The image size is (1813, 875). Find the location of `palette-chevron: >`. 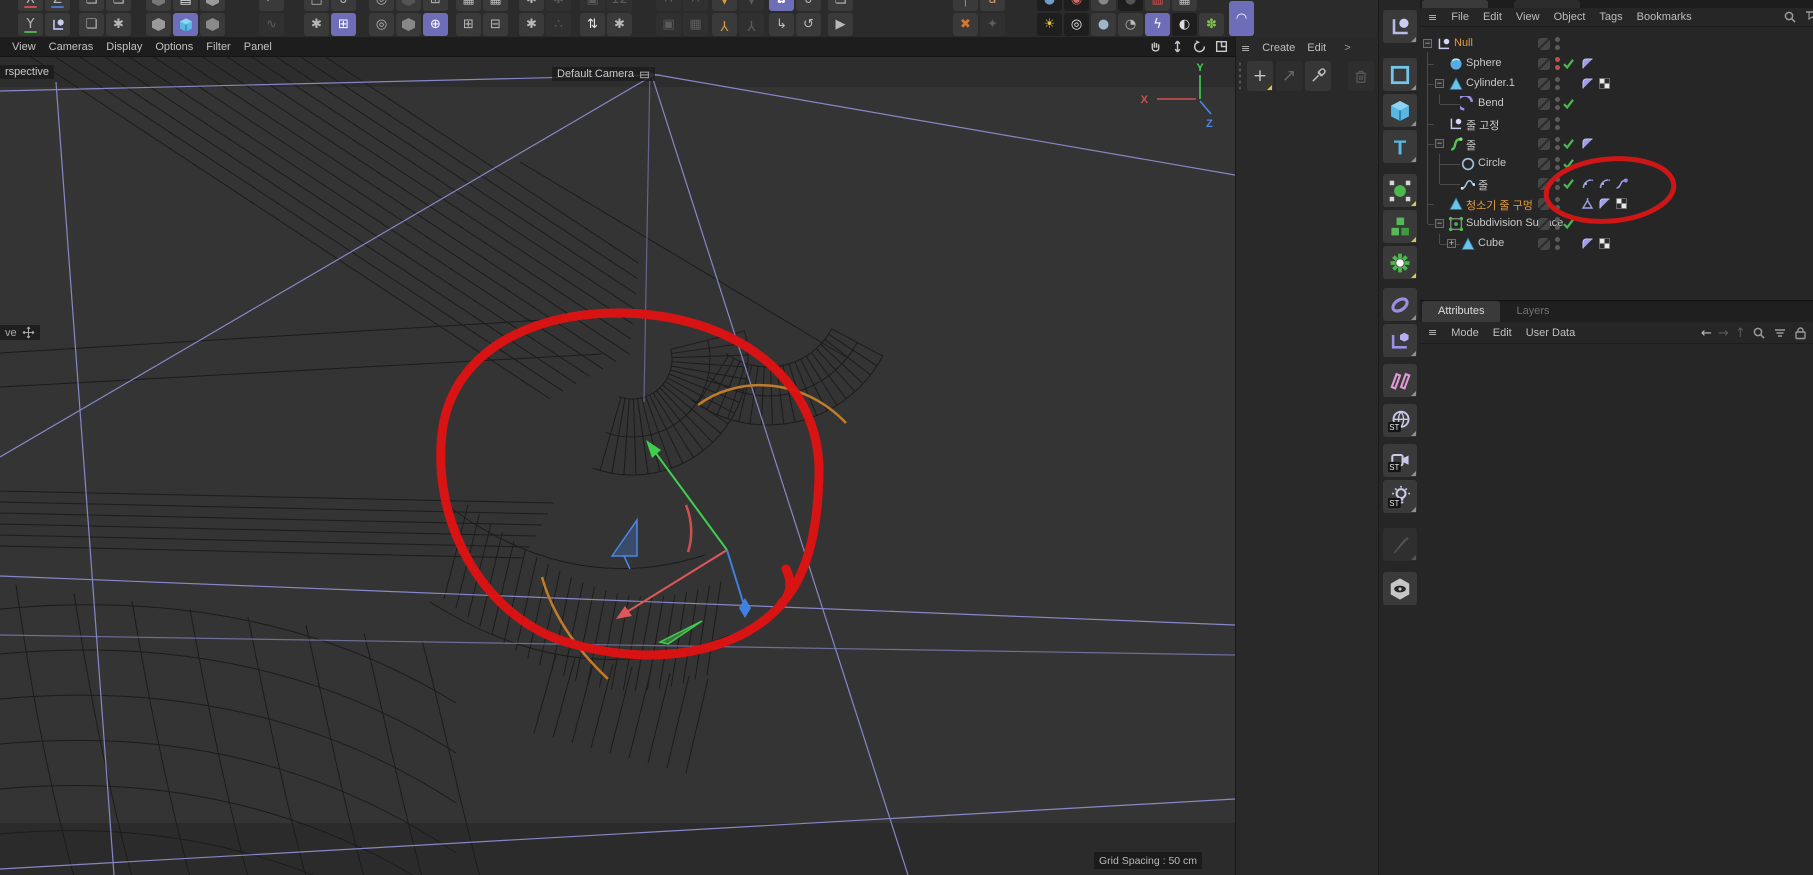

palette-chevron: > is located at coordinates (1347, 48).